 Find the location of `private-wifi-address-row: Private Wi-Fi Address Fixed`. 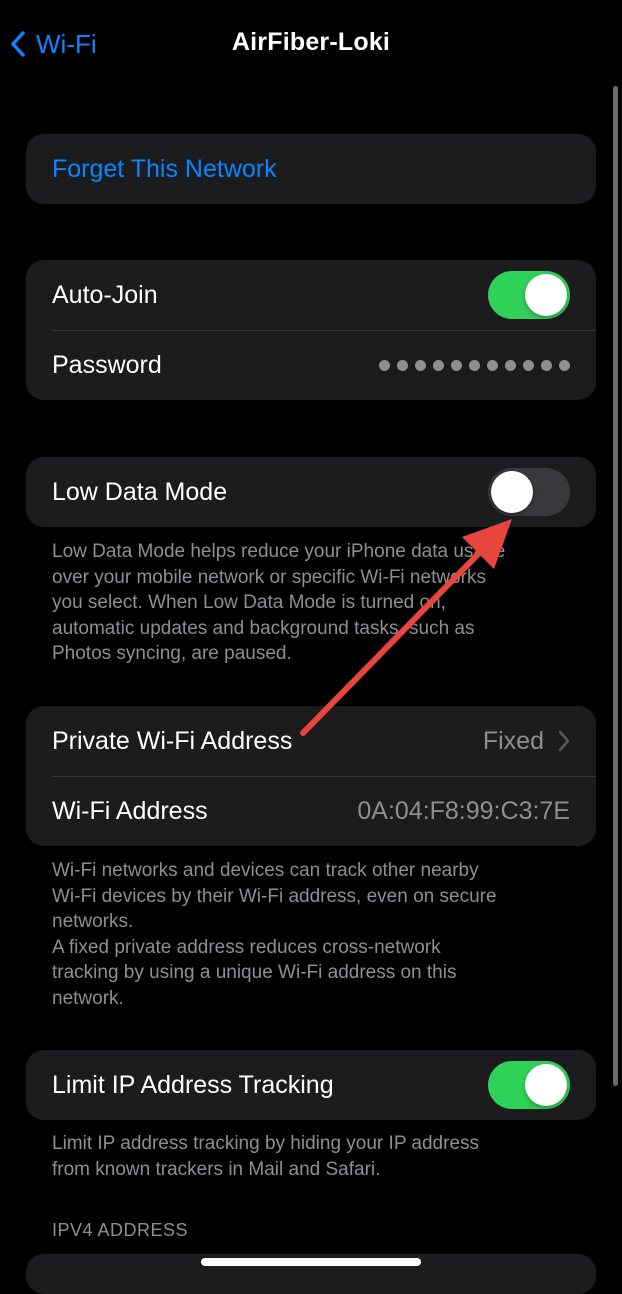

private-wifi-address-row: Private Wi-Fi Address Fixed is located at coordinates (311, 741).